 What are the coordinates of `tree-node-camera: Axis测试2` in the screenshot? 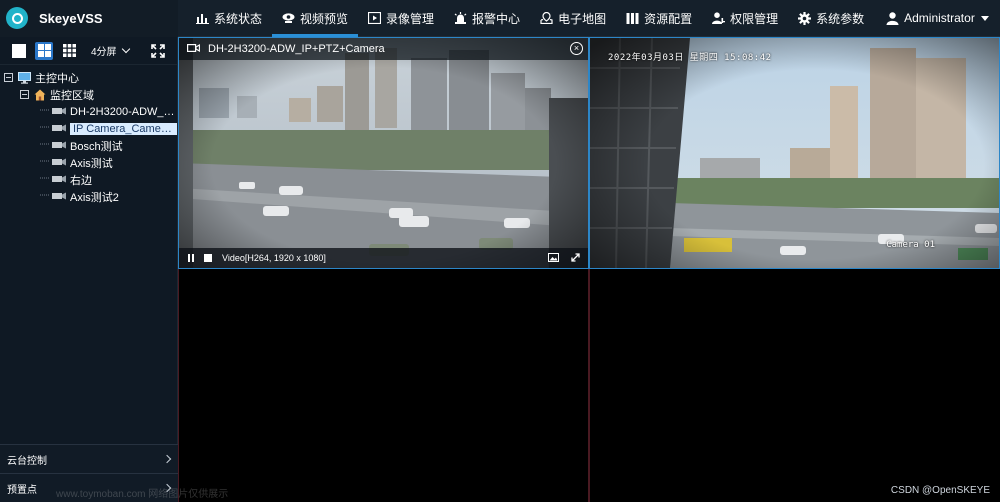 It's located at (88, 196).